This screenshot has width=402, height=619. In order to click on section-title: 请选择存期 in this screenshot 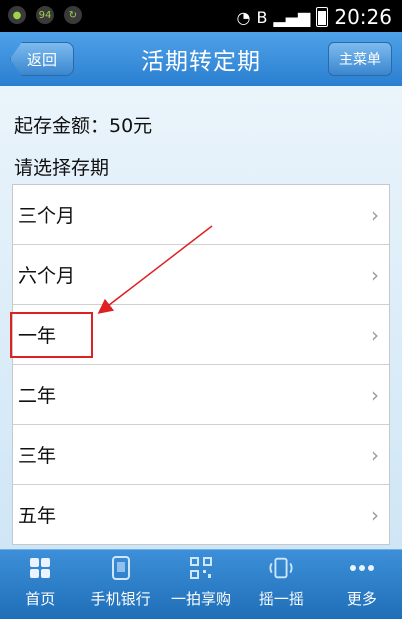, I will do `click(62, 168)`.